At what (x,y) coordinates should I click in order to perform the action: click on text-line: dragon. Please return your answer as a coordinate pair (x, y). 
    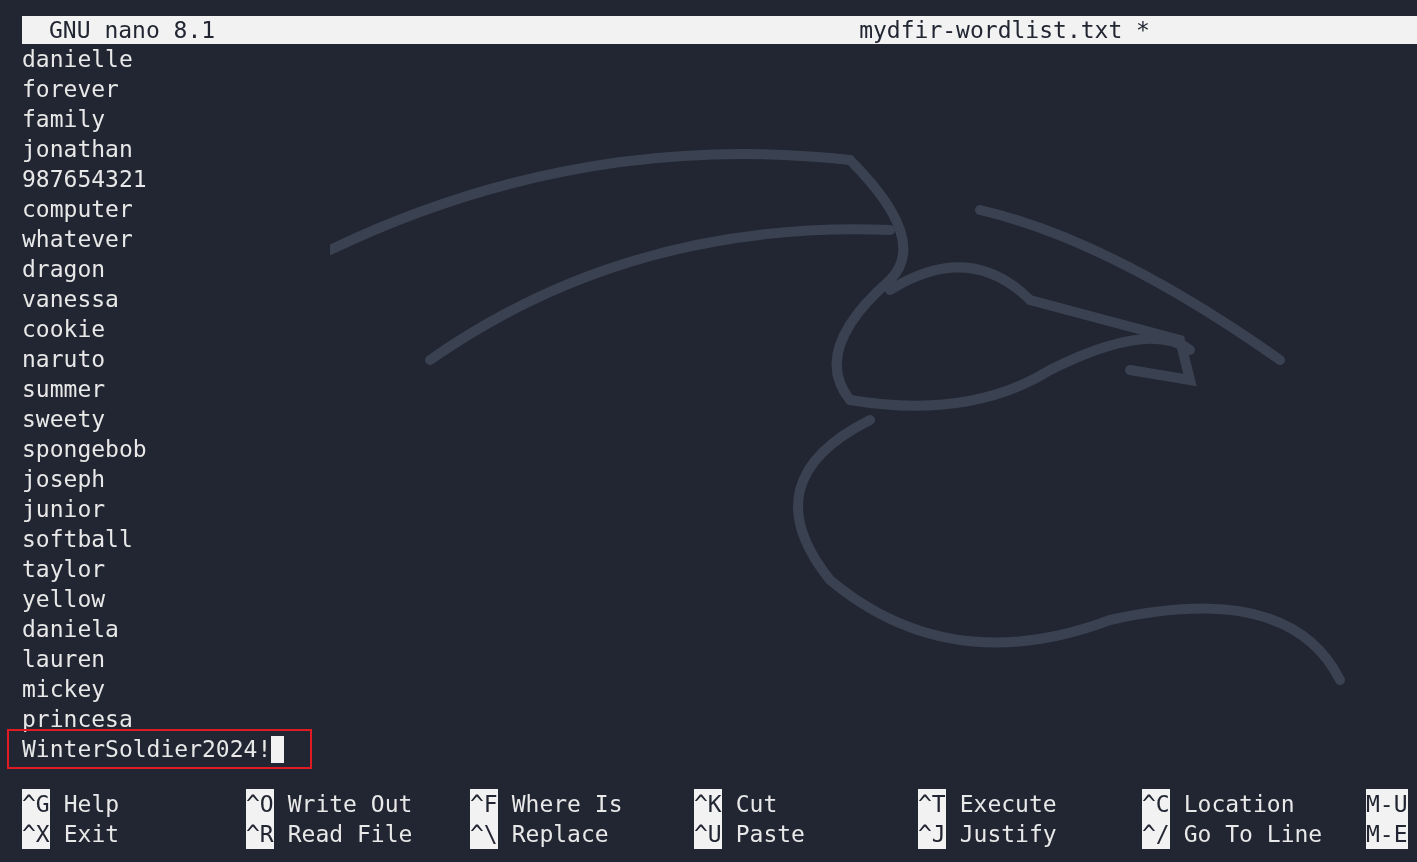
    Looking at the image, I should click on (64, 269).